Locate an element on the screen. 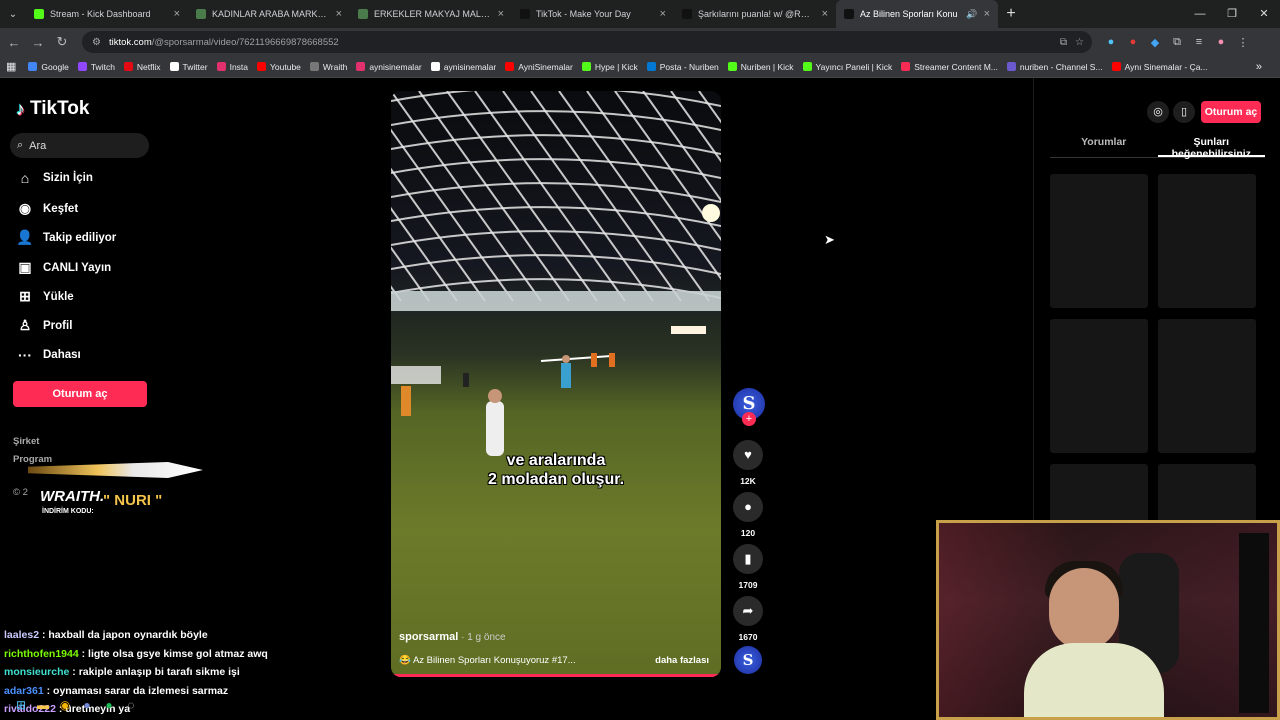 This screenshot has height=720, width=1280. sidebar-item-more: ··· Dahası is located at coordinates (48, 355).